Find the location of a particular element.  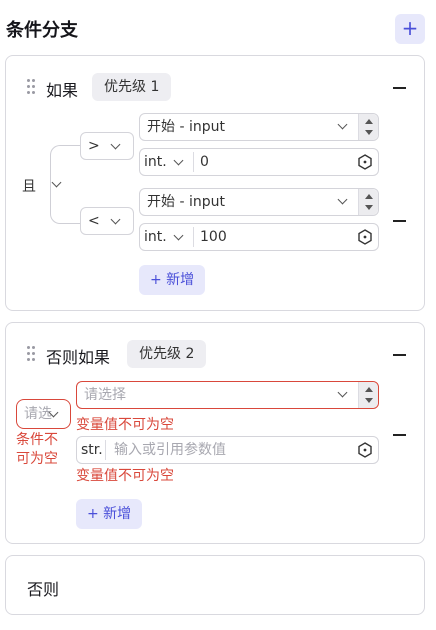

variable-placeholder: 请选择 is located at coordinates (105, 395).